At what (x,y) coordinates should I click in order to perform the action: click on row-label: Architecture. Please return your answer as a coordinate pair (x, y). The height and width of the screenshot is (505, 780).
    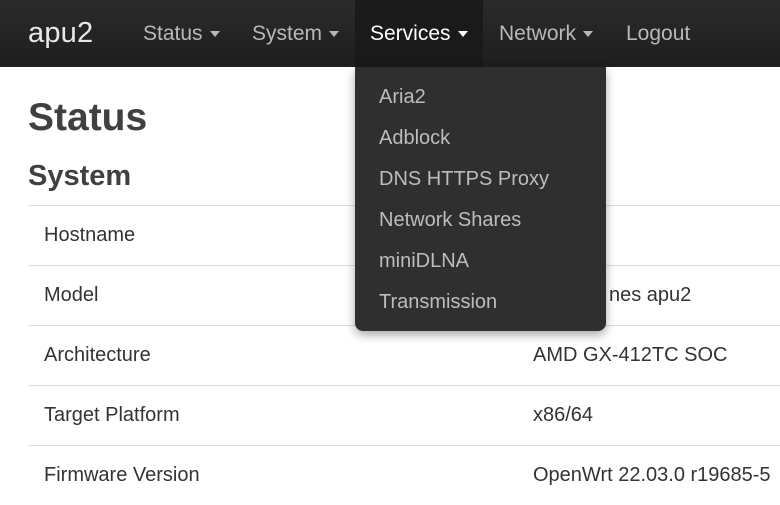
    Looking at the image, I should click on (97, 355).